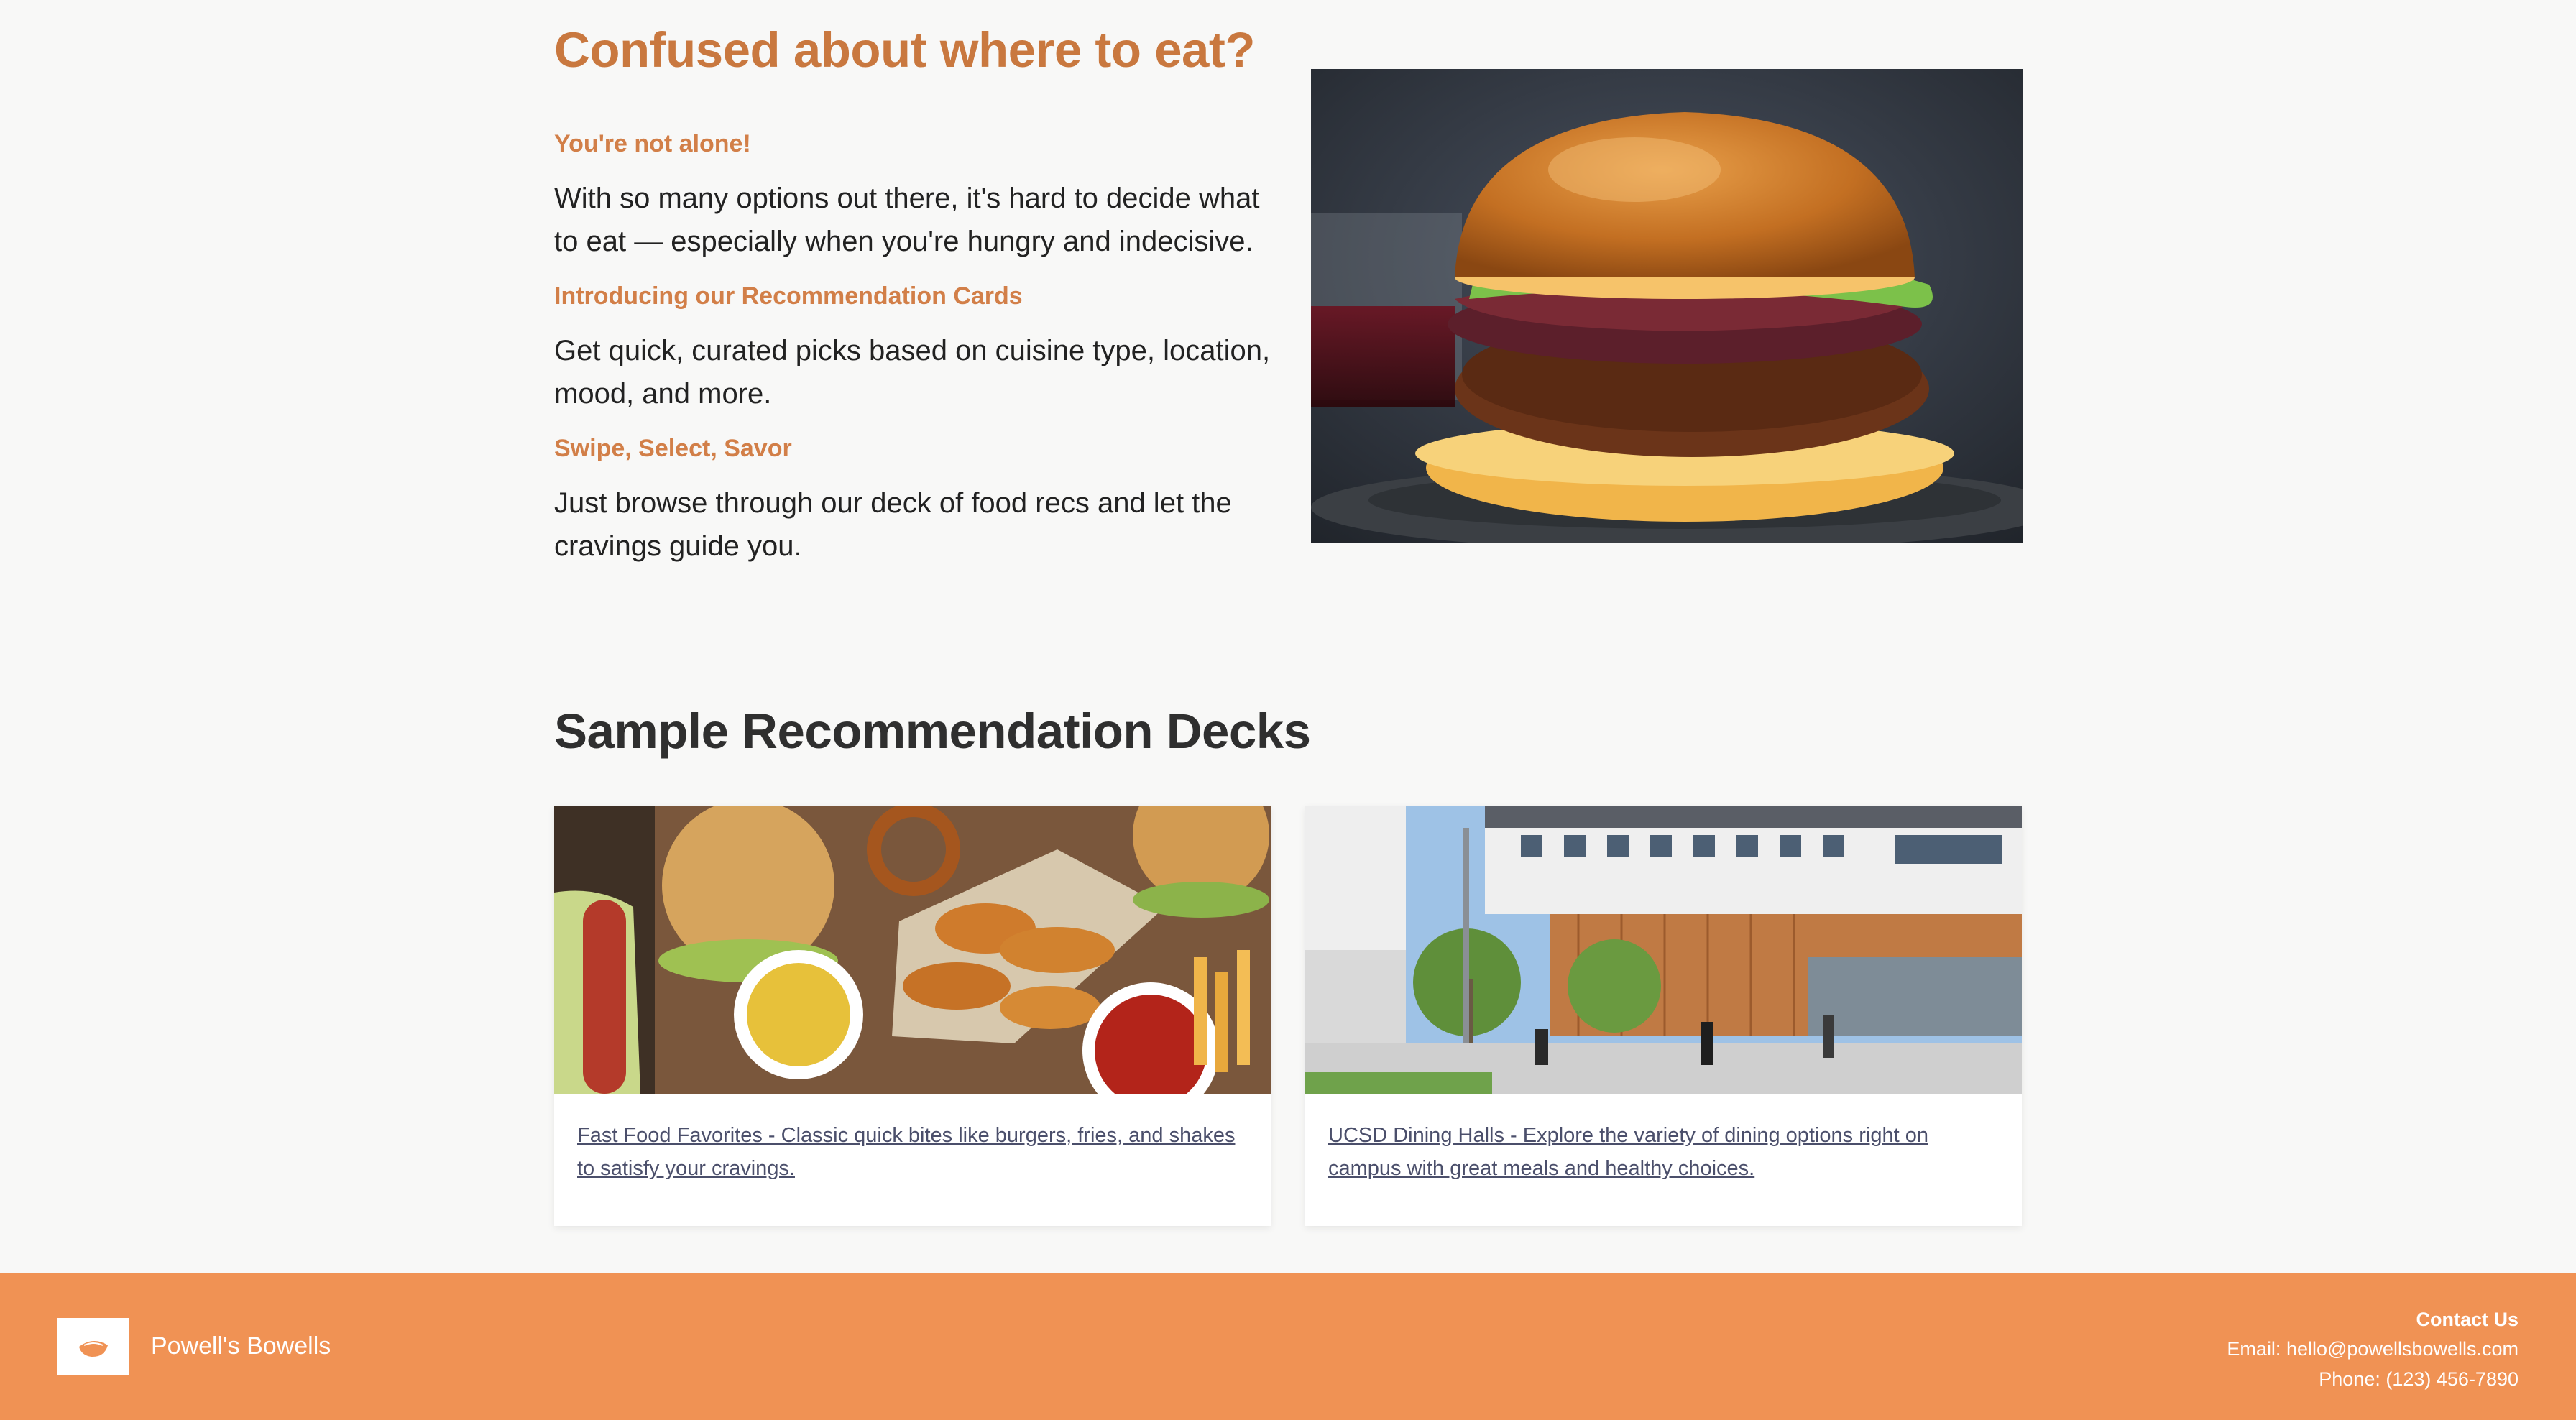 This screenshot has width=2576, height=1420. What do you see at coordinates (1667, 306) in the screenshot?
I see `burger-hero-image` at bounding box center [1667, 306].